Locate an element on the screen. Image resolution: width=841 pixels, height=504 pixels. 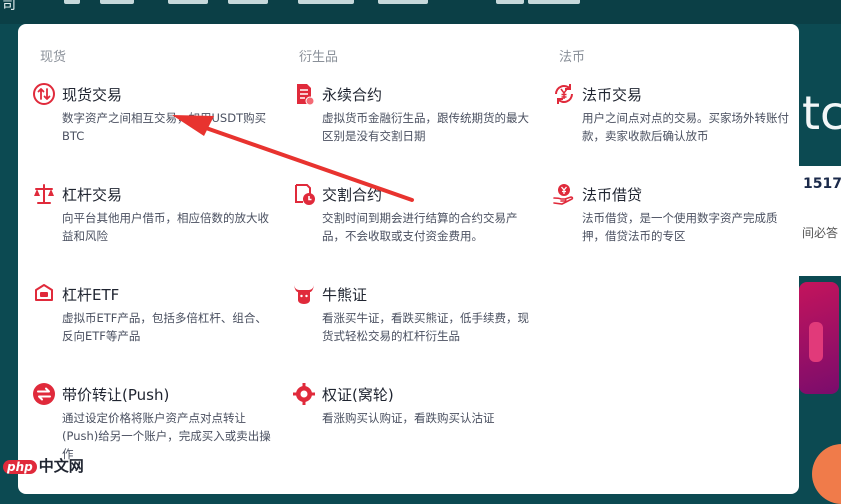
menu-item-perpetual-contract: 永续合约 虚拟货币金融衍生品，跟传统期货的最大区别是没有交割日期 is located at coordinates (410, 117).